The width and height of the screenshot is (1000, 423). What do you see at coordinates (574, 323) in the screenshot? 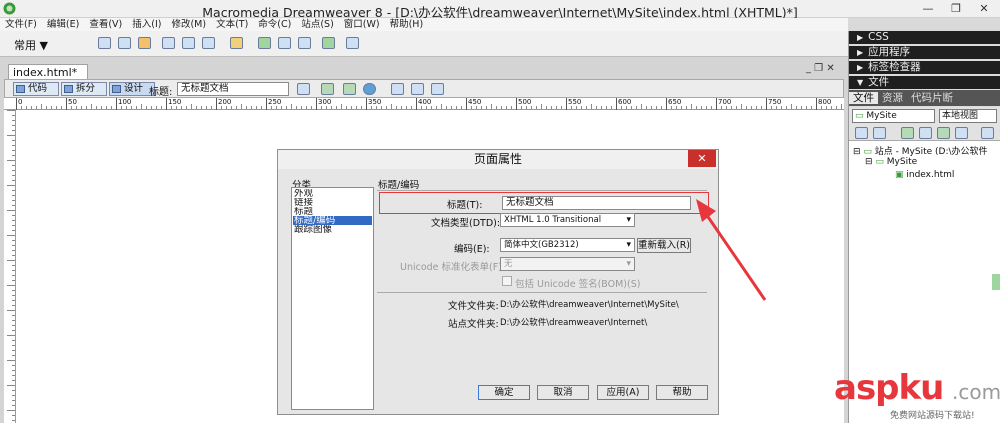
I see `site-folder-value: D:\办公软件\dreamweaver\Internet\` at bounding box center [574, 323].